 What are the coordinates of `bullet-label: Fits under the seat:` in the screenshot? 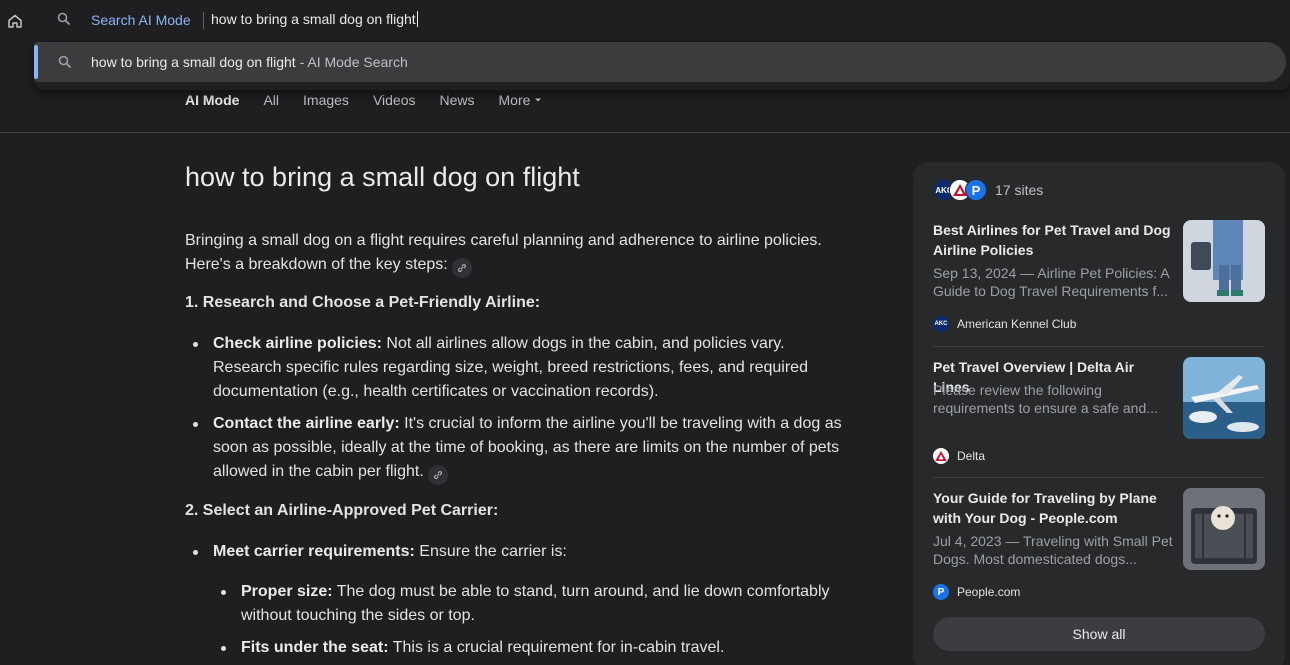 It's located at (315, 647).